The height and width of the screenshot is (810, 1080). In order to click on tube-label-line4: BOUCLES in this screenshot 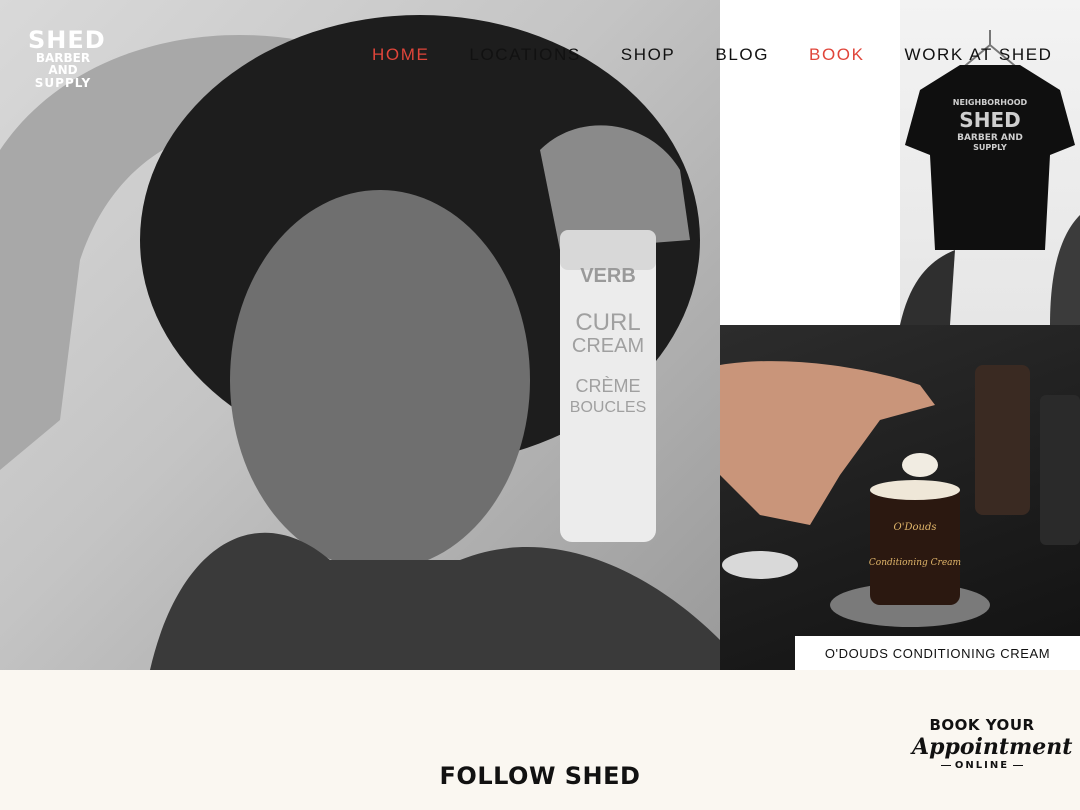, I will do `click(608, 407)`.